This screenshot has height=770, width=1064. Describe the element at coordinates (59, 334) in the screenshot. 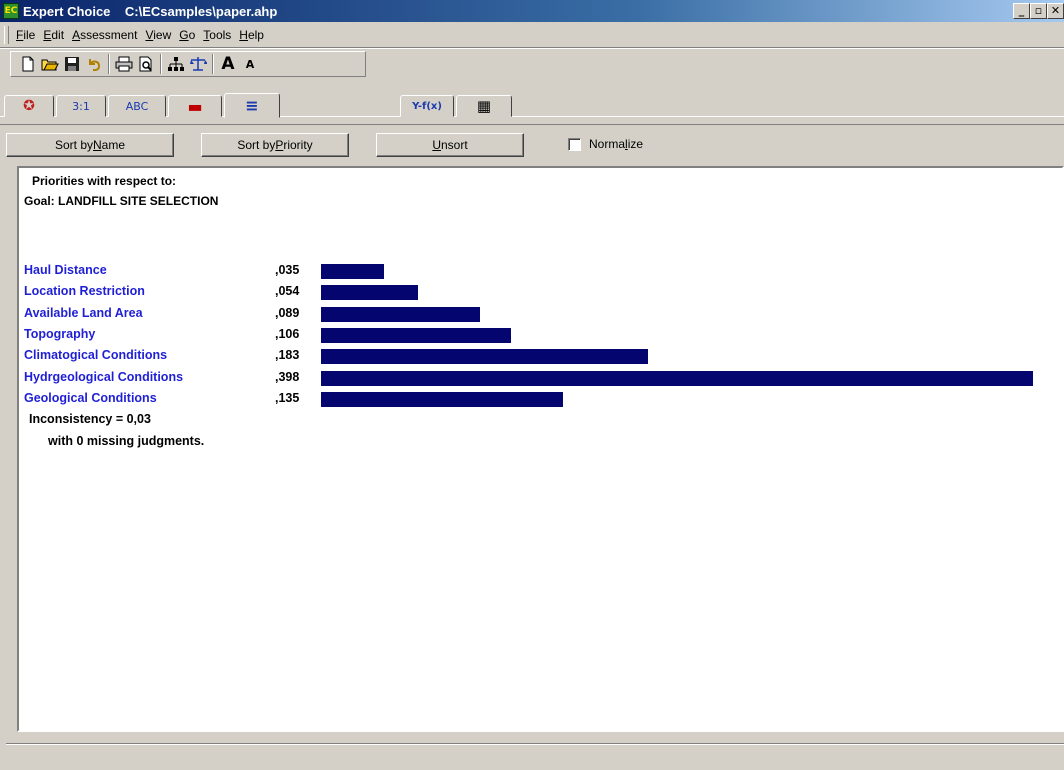

I see `criterion-name: Topography` at that location.